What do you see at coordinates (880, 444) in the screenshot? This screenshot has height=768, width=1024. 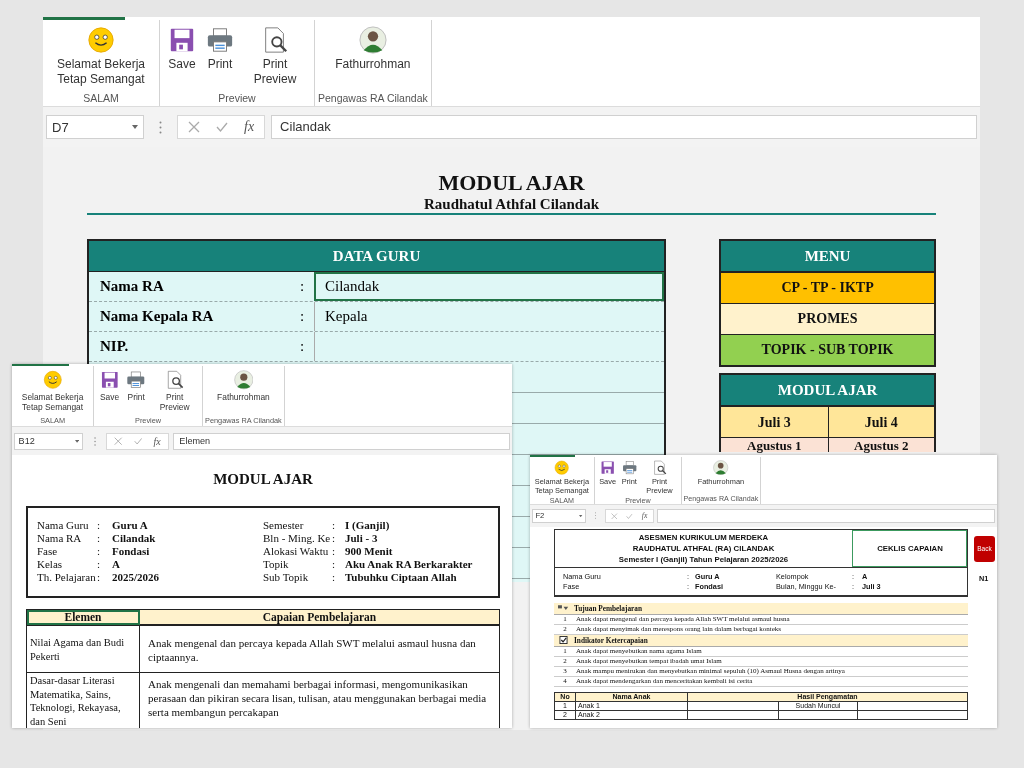 I see `menu-item: Agustus 2` at bounding box center [880, 444].